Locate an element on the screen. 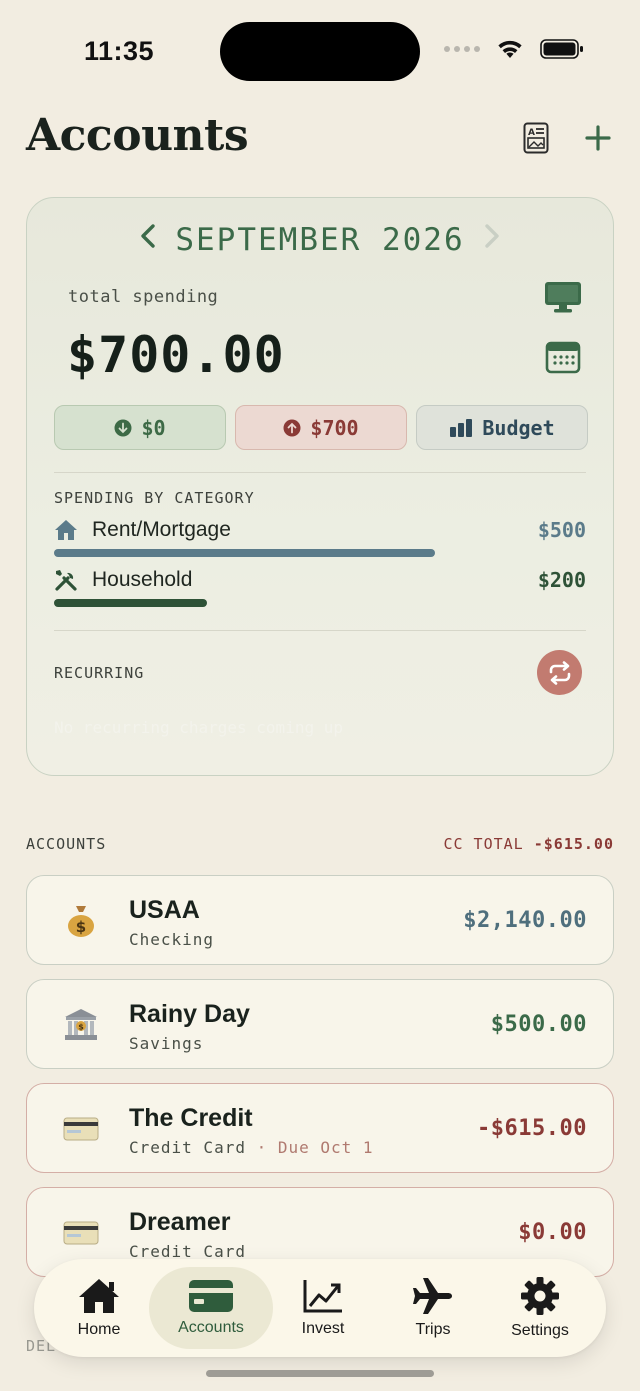 This screenshot has width=640, height=1391. tab-label: Invest is located at coordinates (323, 1328).